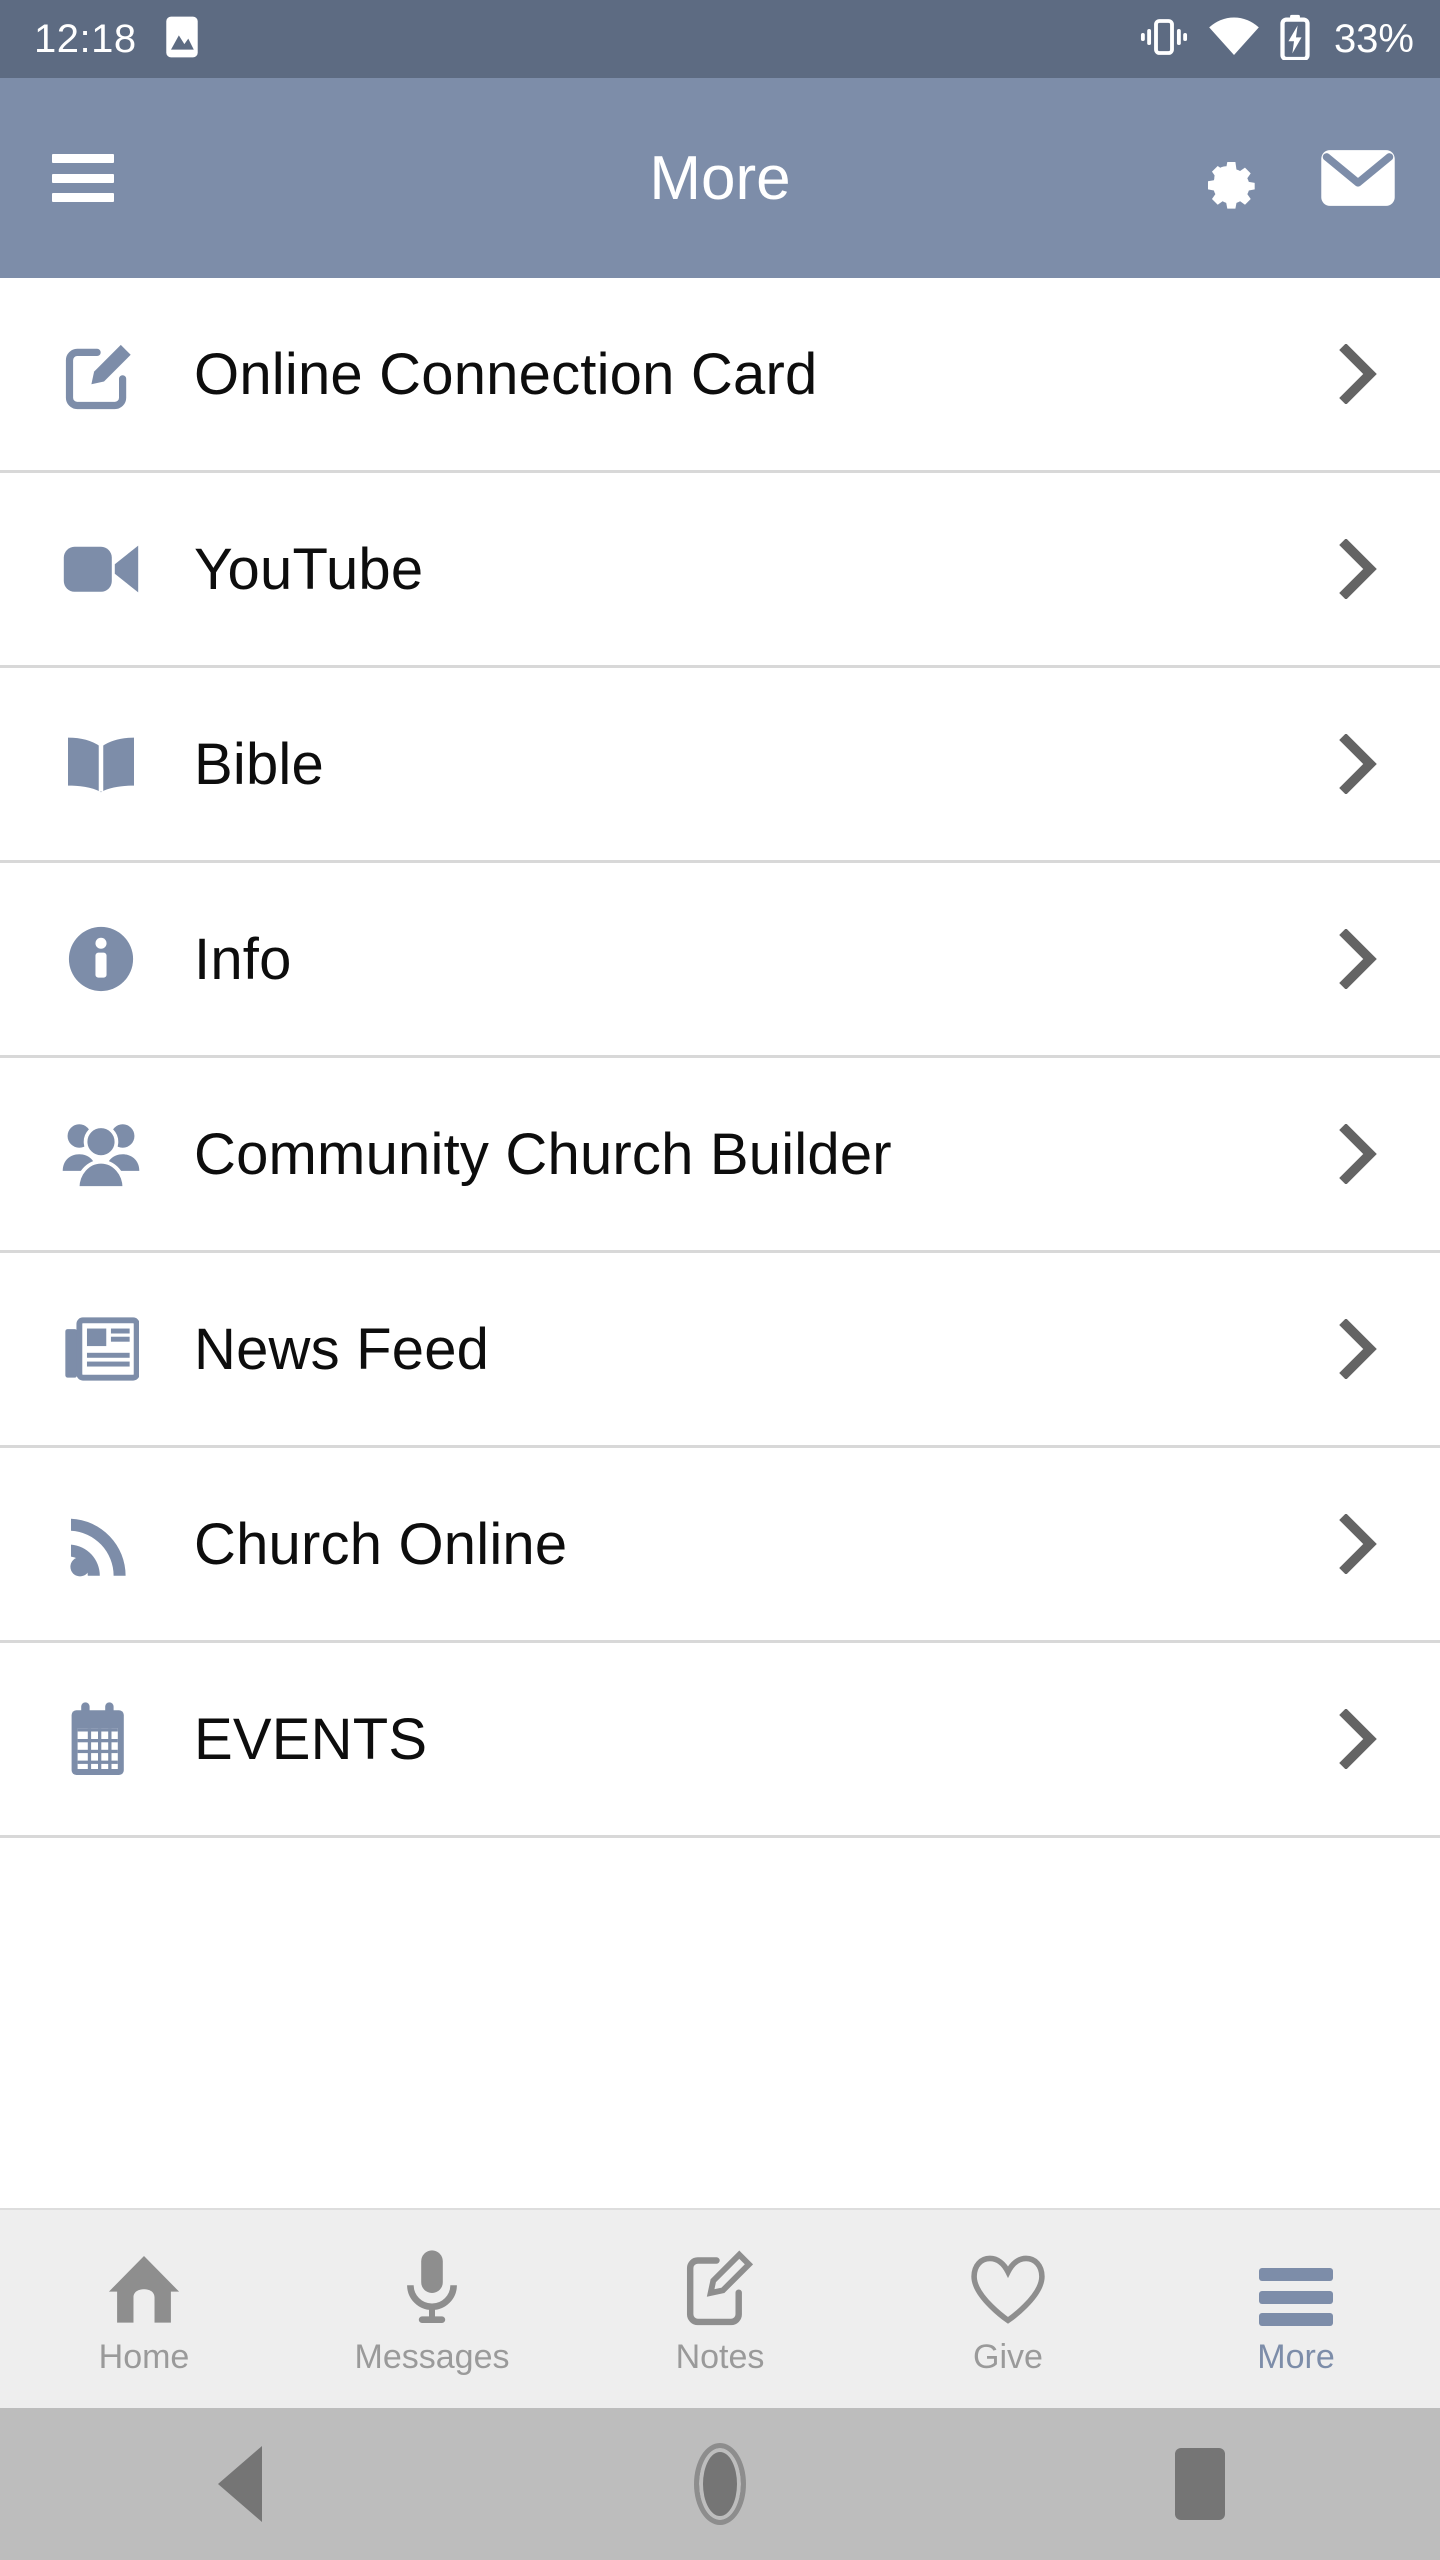 This screenshot has height=2560, width=1440. I want to click on app-header-bar: More, so click(720, 178).